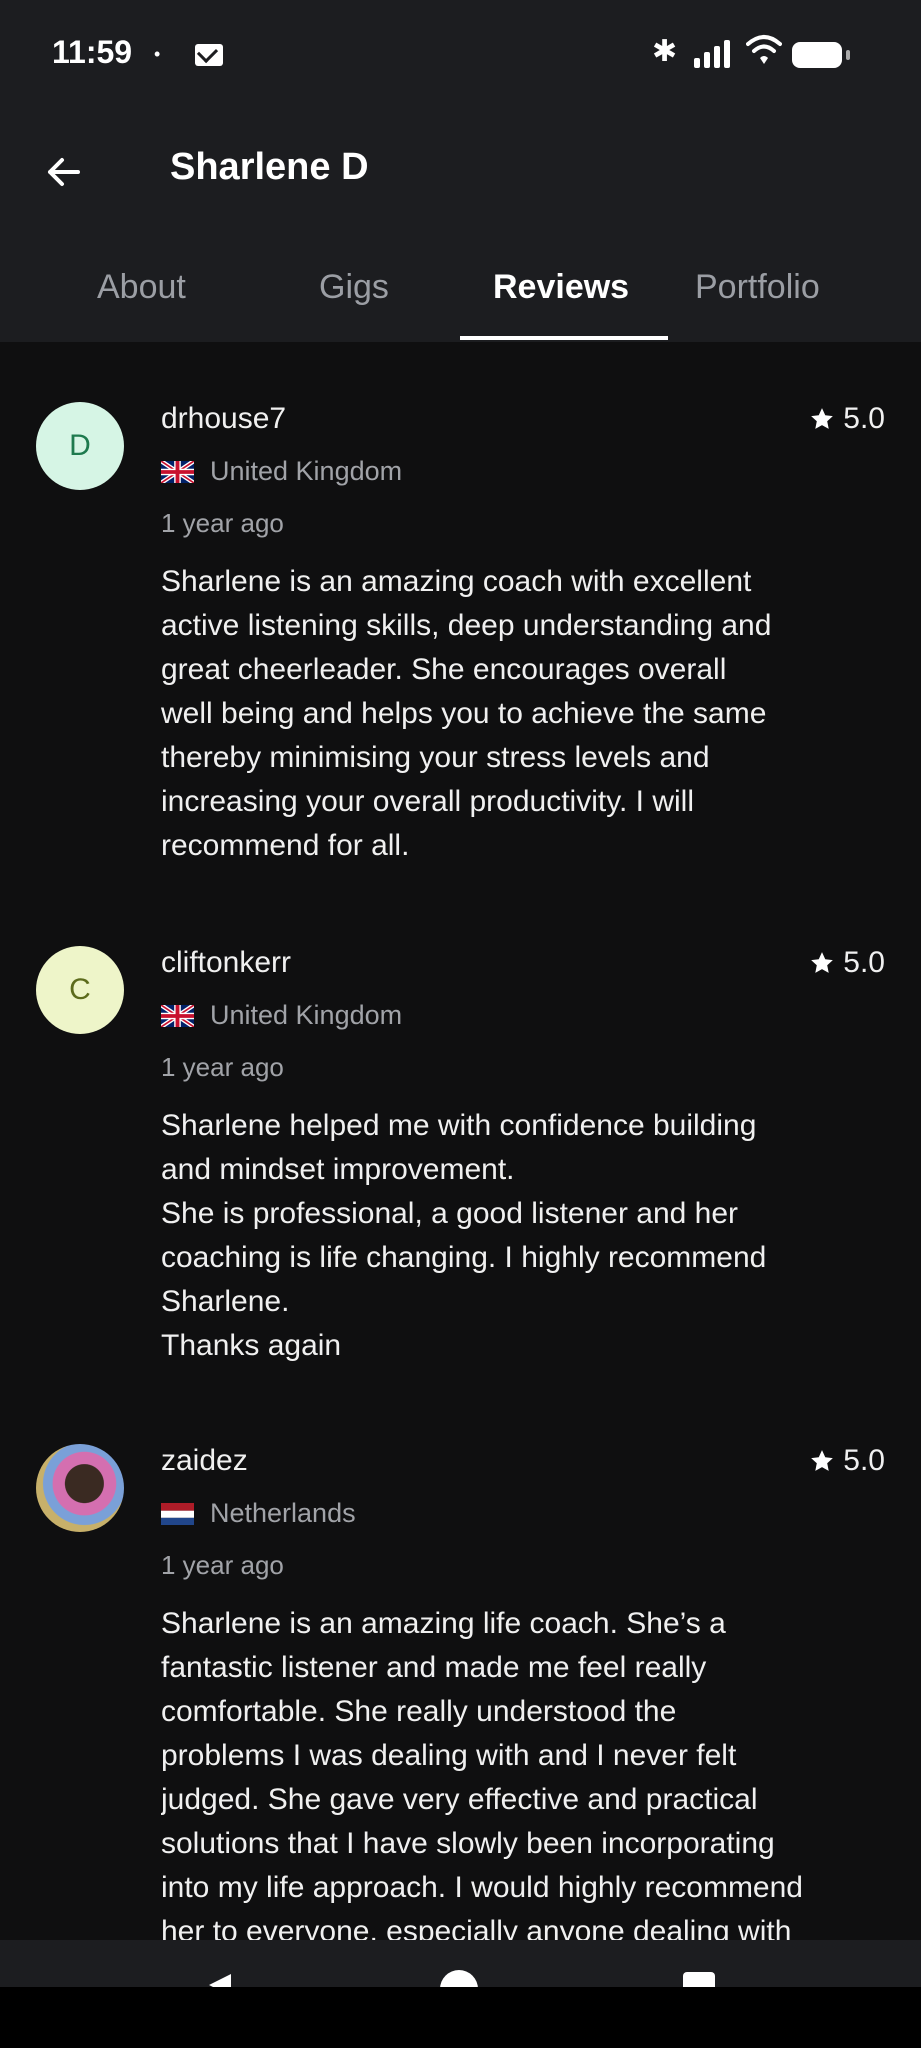  What do you see at coordinates (283, 1513) in the screenshot?
I see `country-name: Netherlands` at bounding box center [283, 1513].